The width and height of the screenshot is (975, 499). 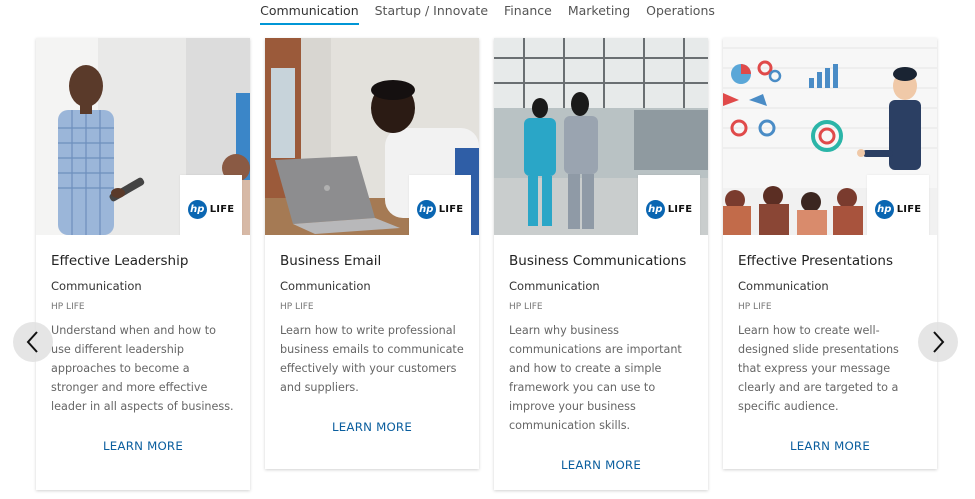 I want to click on tab-finance: Finance, so click(x=528, y=14).